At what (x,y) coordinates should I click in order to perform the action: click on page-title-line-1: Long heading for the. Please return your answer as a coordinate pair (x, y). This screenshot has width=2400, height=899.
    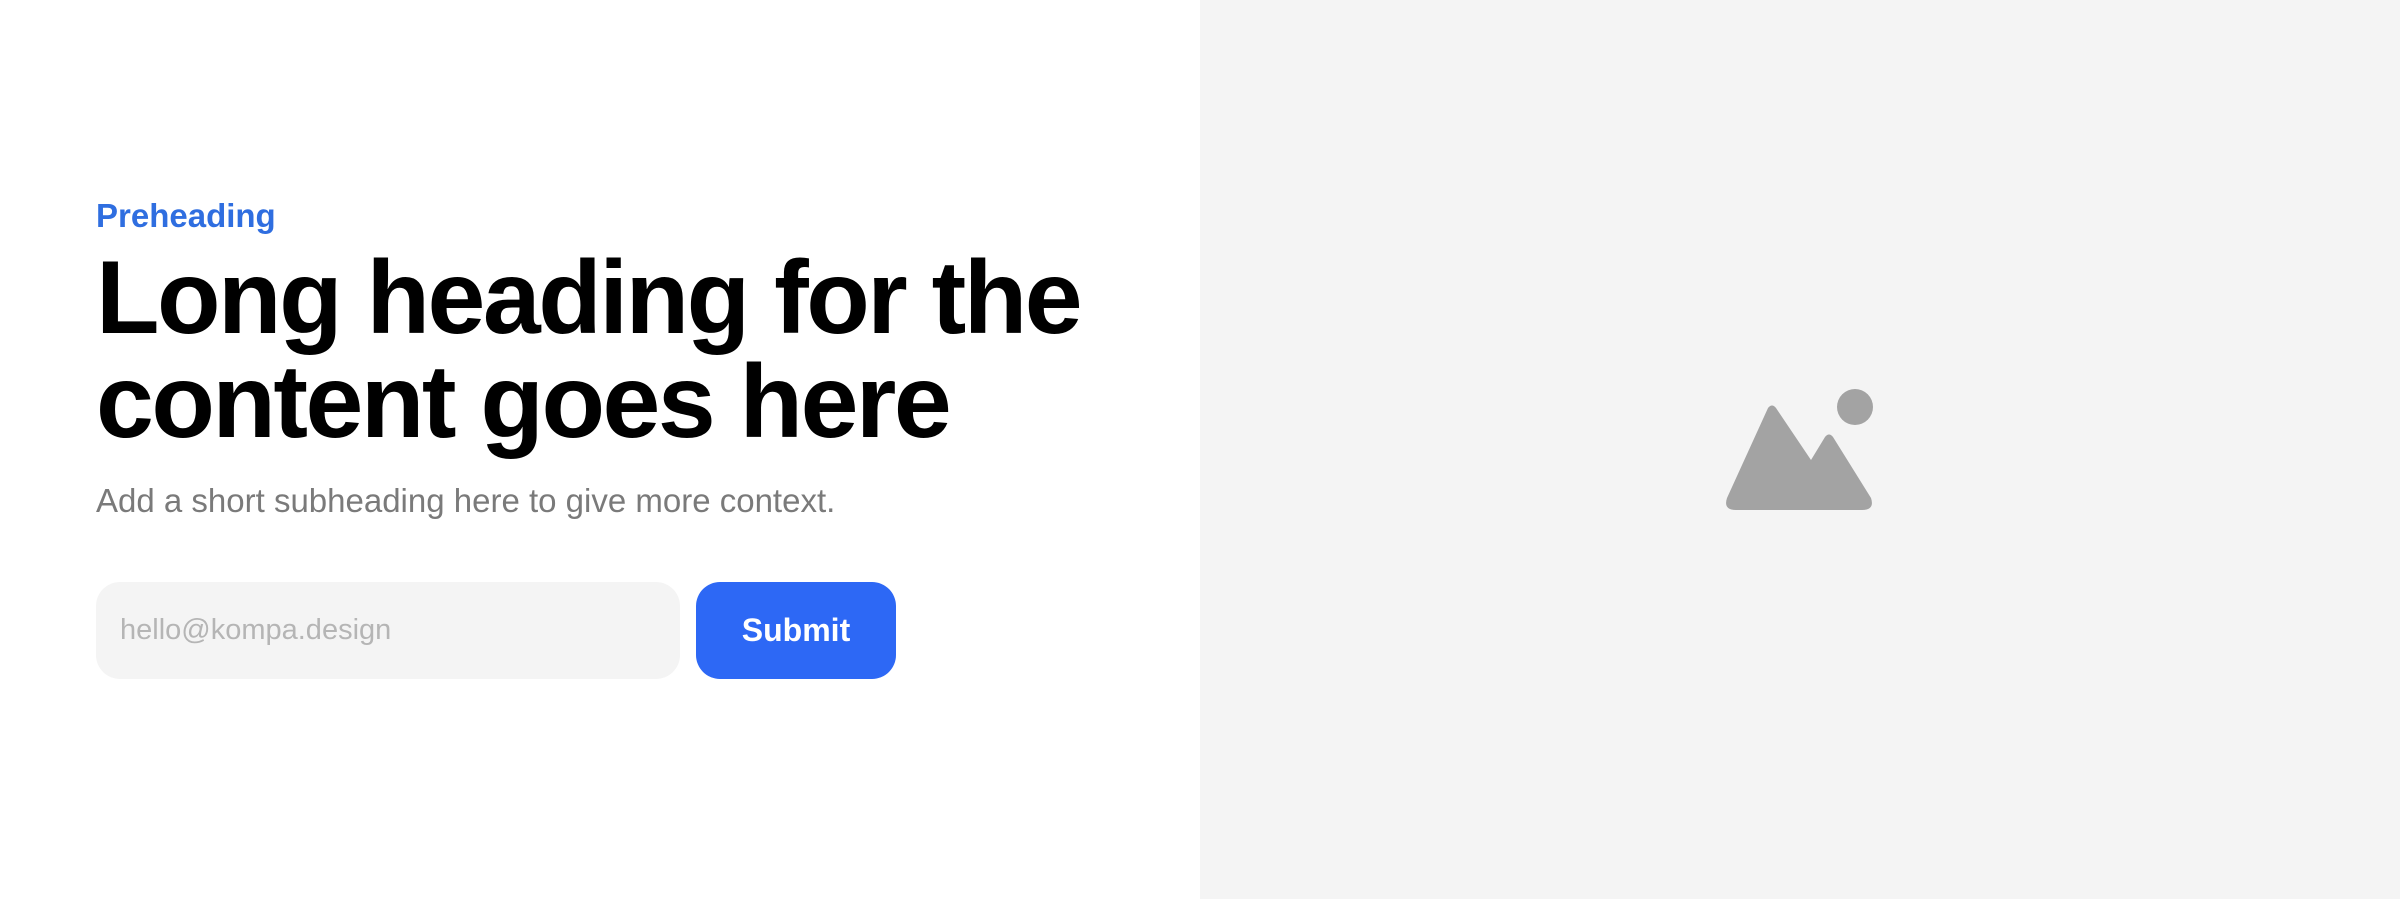
    Looking at the image, I should click on (589, 298).